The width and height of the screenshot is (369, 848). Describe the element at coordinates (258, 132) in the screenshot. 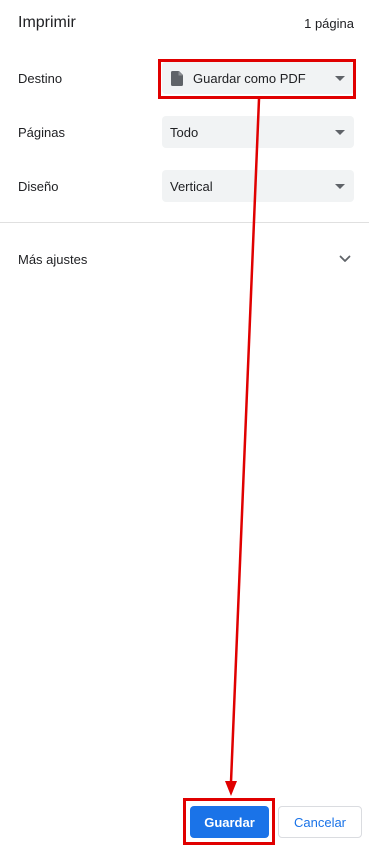

I see `pages-select: Todo` at that location.